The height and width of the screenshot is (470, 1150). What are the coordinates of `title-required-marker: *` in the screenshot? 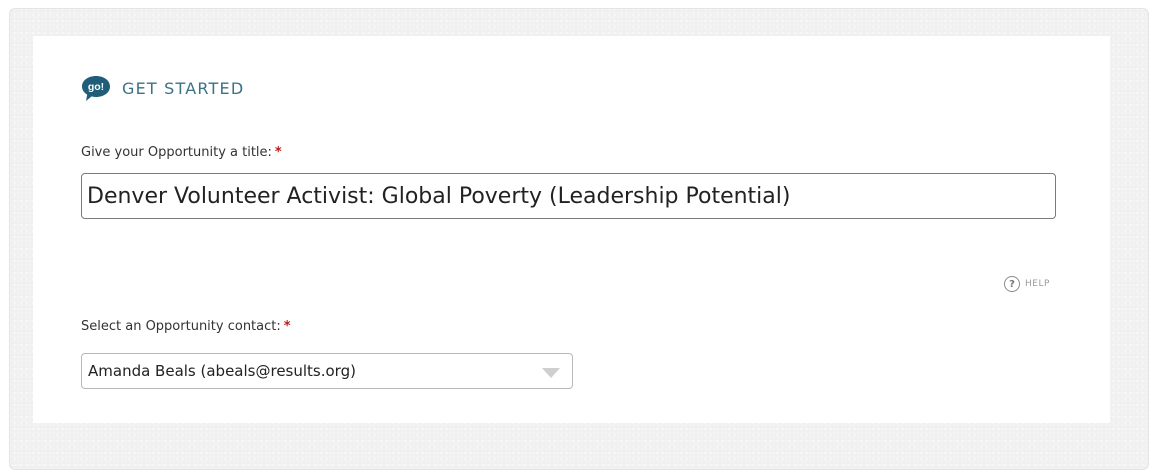 It's located at (278, 152).